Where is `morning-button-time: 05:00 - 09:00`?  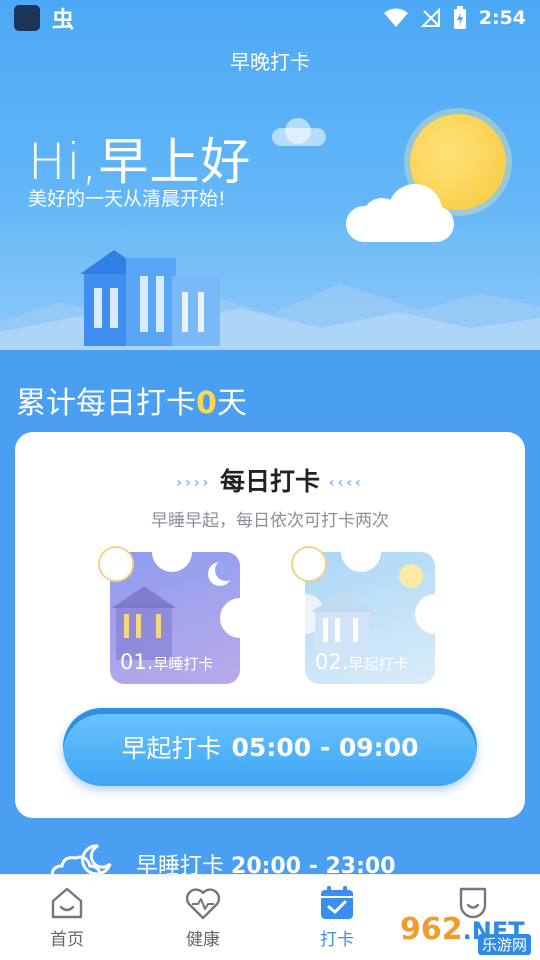 morning-button-time: 05:00 - 09:00 is located at coordinates (325, 747).